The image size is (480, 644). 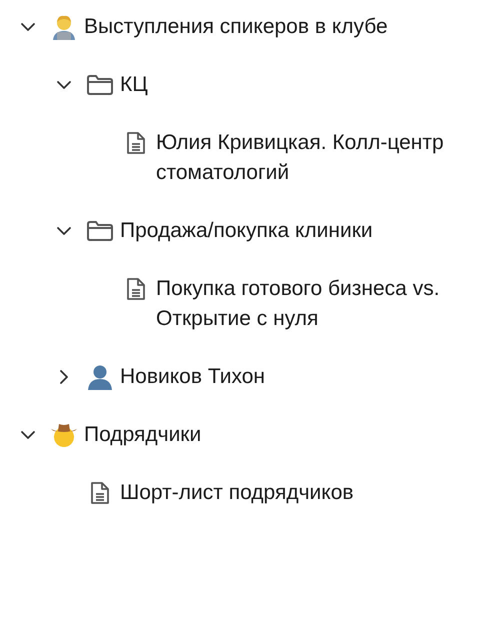 What do you see at coordinates (64, 27) in the screenshot?
I see `person-with-laptop-icon` at bounding box center [64, 27].